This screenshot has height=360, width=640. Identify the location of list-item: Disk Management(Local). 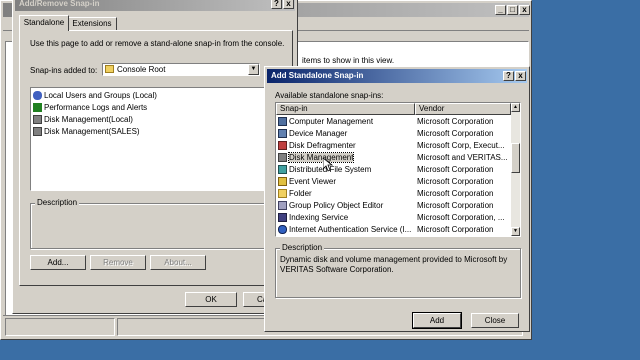
(158, 120).